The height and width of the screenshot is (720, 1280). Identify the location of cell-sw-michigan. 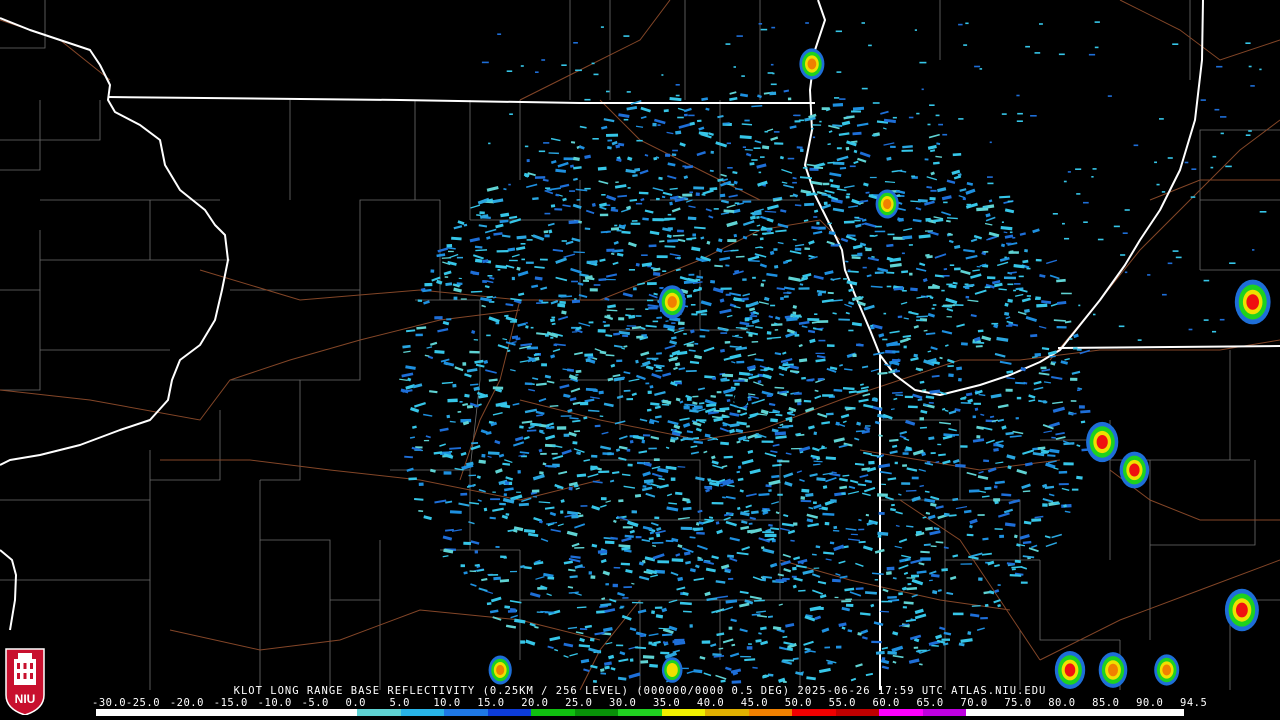
(1252, 302).